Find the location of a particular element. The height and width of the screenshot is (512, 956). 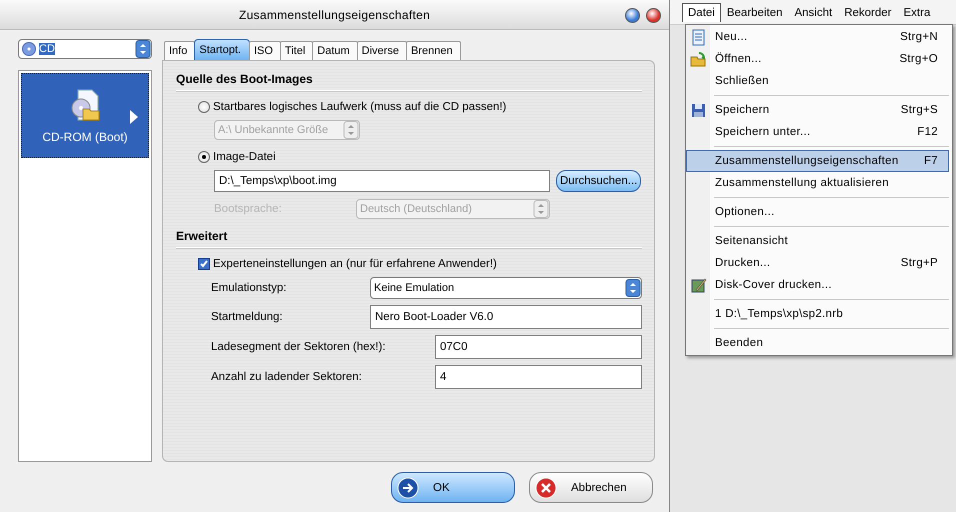

cancel-icon is located at coordinates (546, 487).